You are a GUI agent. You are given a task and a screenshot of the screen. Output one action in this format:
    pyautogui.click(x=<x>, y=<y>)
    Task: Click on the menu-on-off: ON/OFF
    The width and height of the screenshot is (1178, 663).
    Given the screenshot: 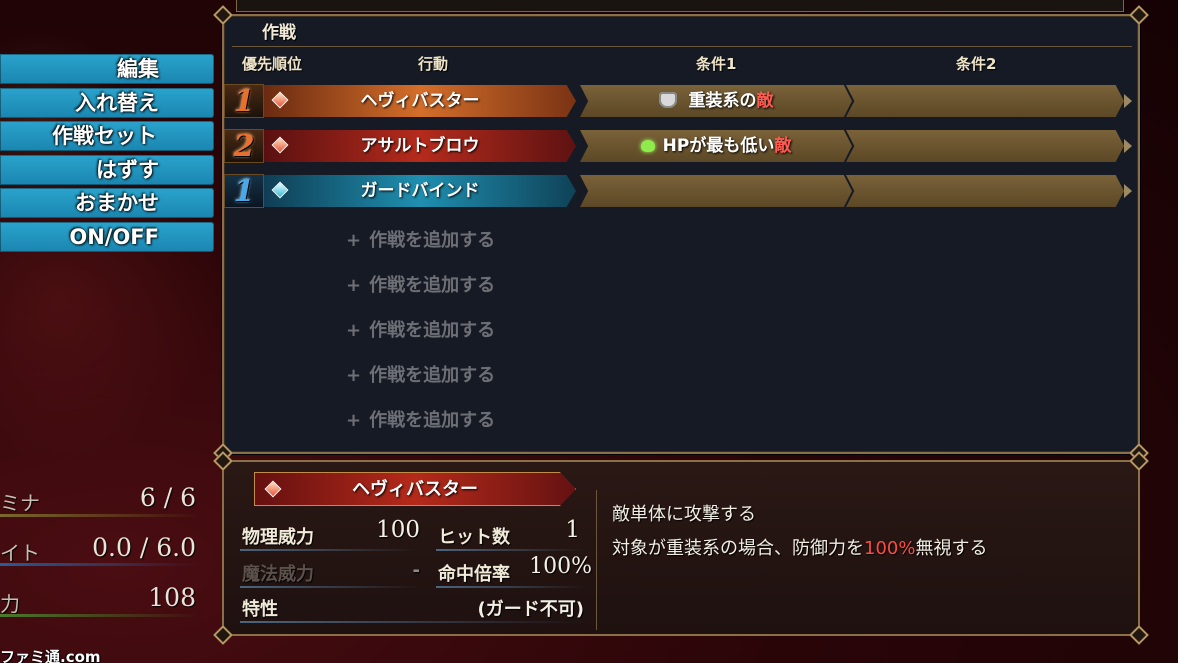 What is the action you would take?
    pyautogui.click(x=107, y=236)
    